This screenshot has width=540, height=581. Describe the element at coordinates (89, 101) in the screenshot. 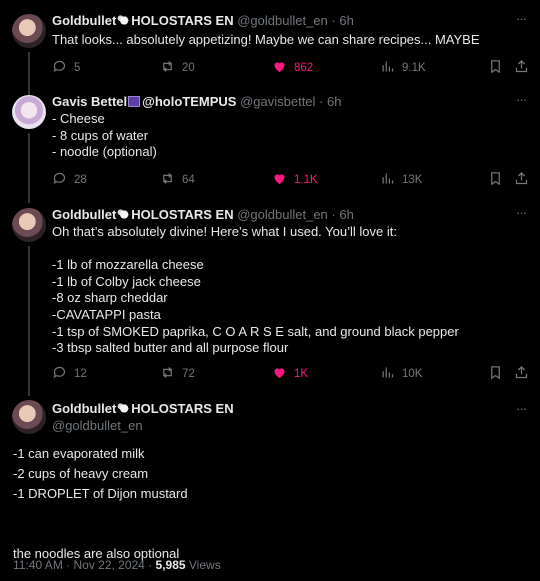

I see `author-name: Gavis Bettel` at that location.